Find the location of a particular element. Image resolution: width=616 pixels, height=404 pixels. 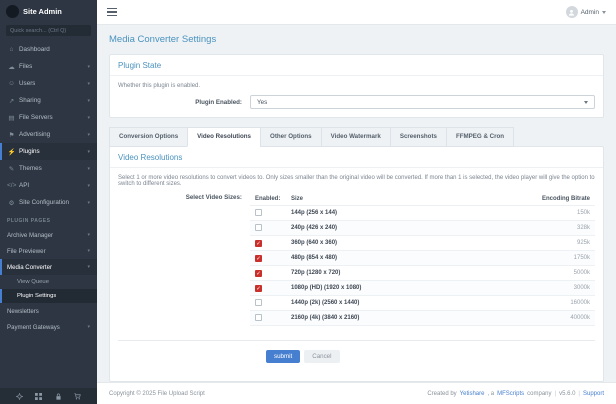

users-icon: ☺ is located at coordinates (11, 83).